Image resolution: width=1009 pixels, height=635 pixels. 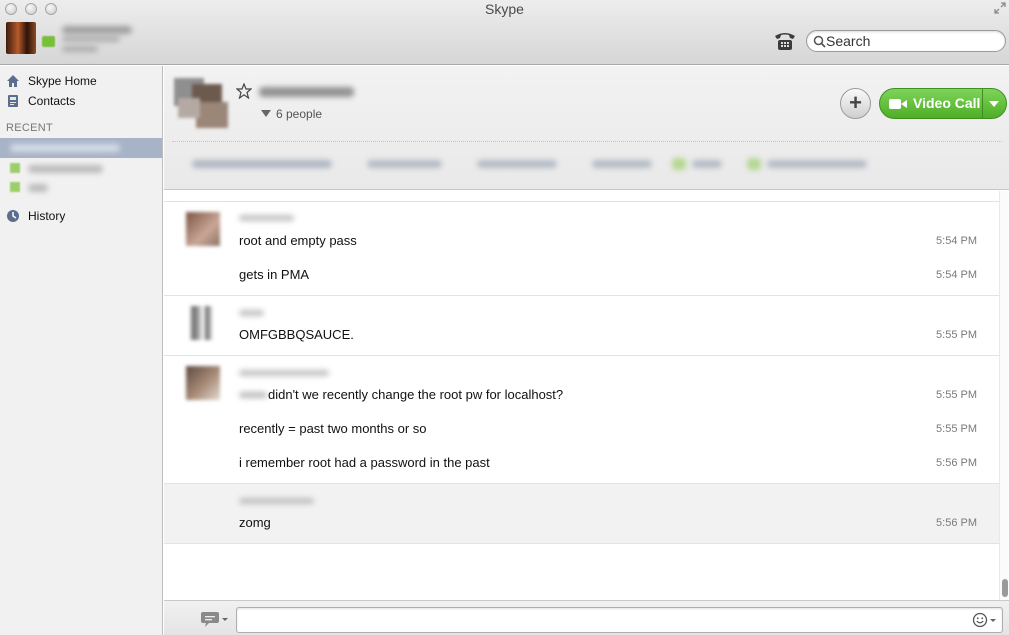 I want to click on recent-section-header: RECENT, so click(x=30, y=128).